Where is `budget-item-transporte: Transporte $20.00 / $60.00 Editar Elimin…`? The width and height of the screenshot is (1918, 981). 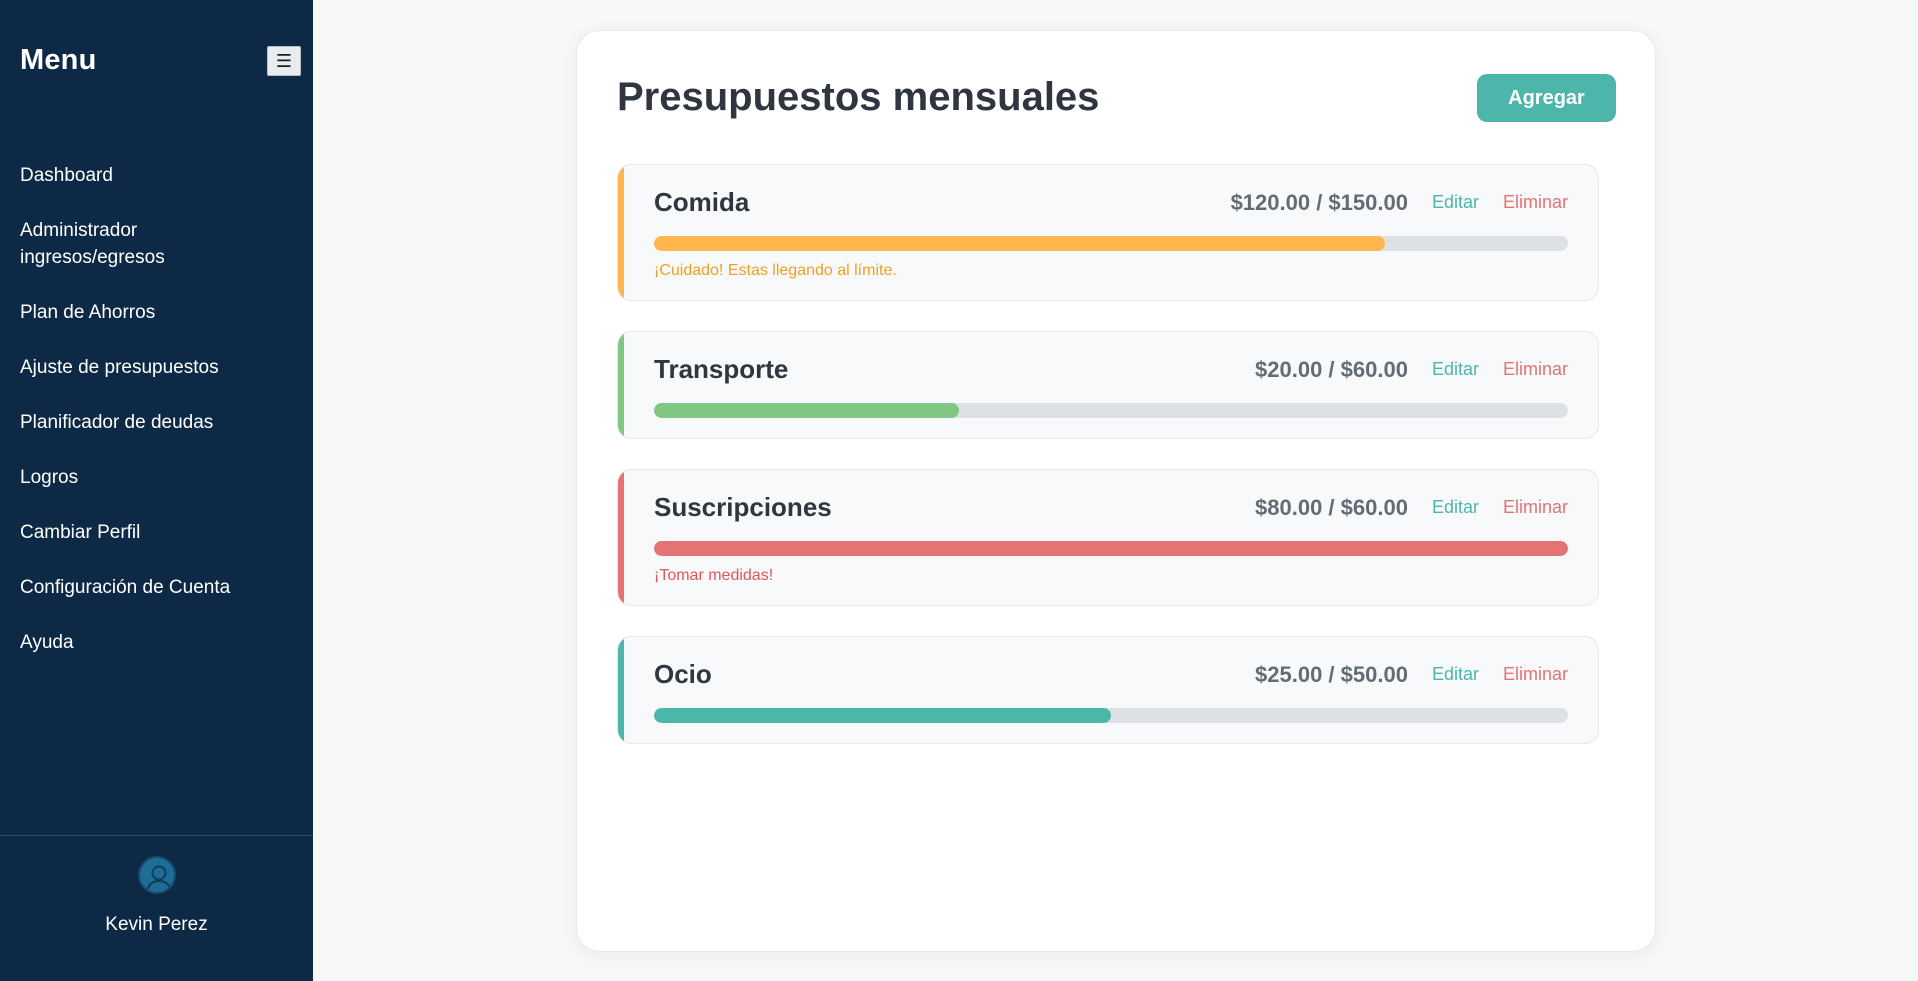
budget-item-transporte: Transporte $20.00 / $60.00 Editar Elimin… is located at coordinates (1108, 385).